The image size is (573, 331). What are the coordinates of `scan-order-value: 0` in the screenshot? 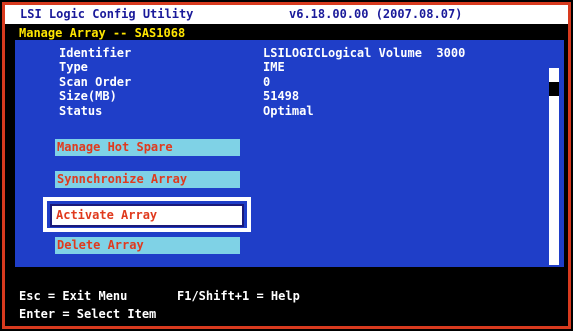 It's located at (267, 82).